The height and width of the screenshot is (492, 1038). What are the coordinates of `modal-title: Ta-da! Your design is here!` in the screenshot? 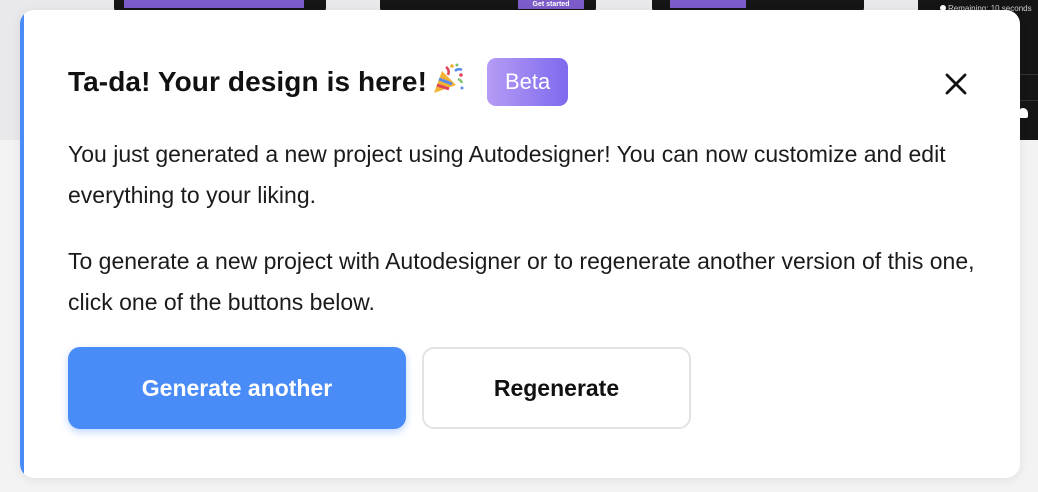 It's located at (247, 81).